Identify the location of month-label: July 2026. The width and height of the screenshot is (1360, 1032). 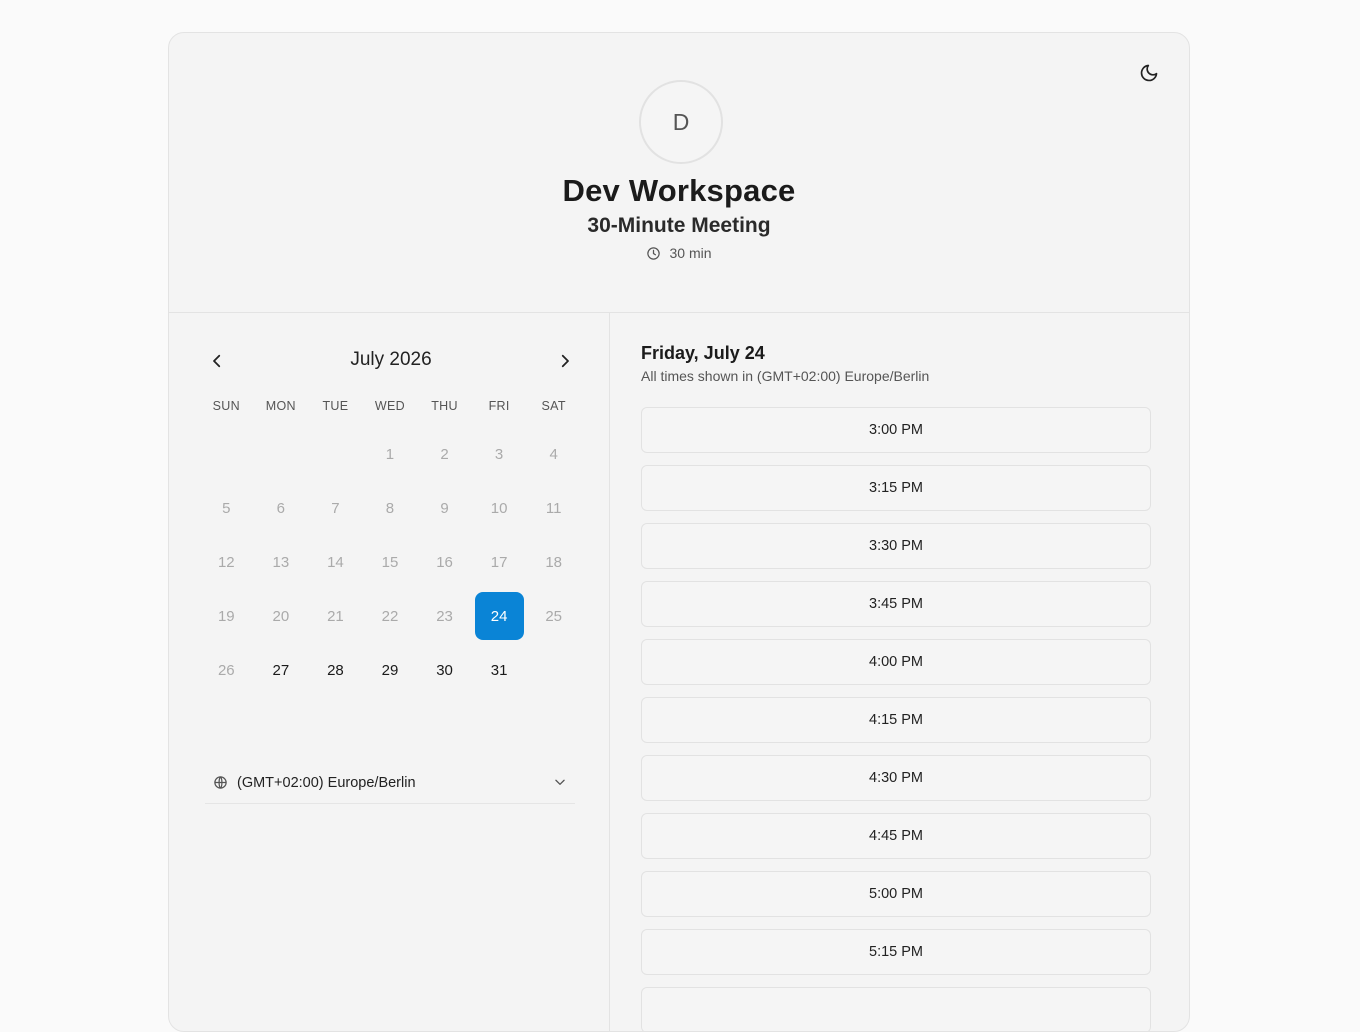
(391, 359).